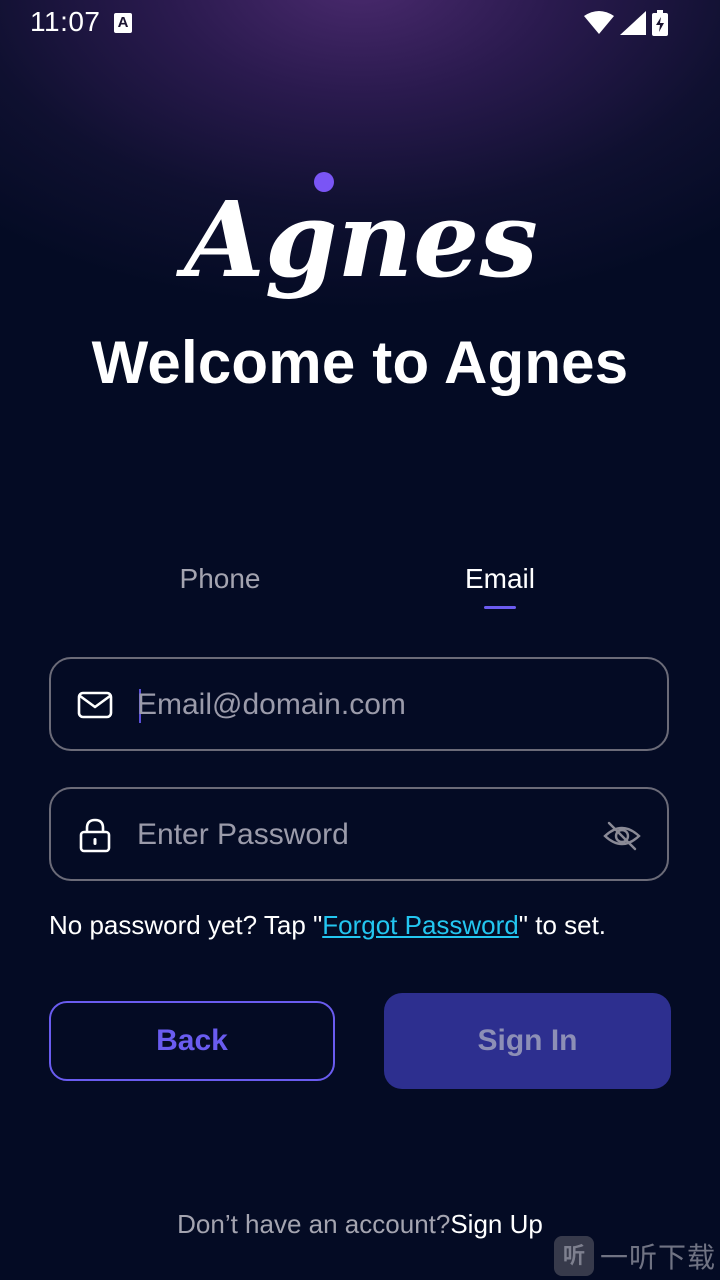  Describe the element at coordinates (95, 835) in the screenshot. I see `lock-icon` at that location.